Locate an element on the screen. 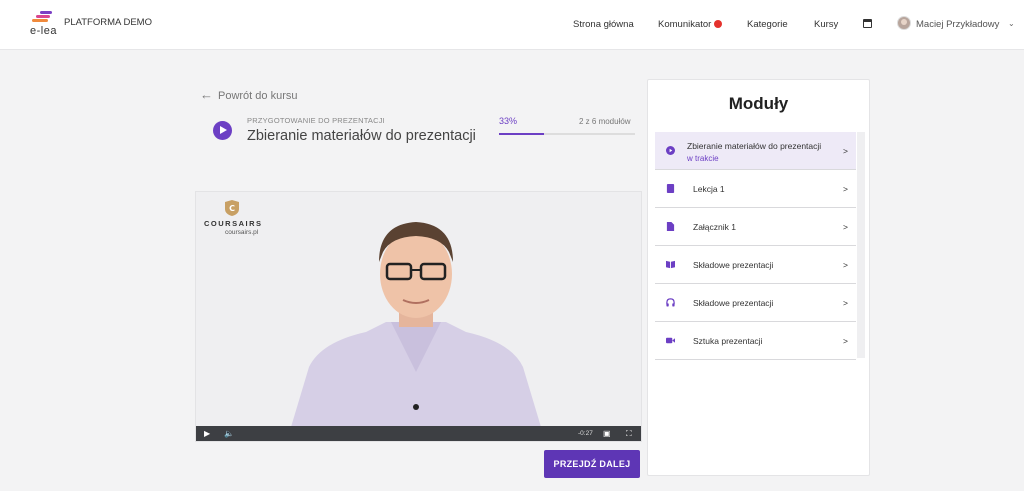 The image size is (1024, 491). module-item-presentation-art: Sztuka prezentacji > is located at coordinates (755, 341).